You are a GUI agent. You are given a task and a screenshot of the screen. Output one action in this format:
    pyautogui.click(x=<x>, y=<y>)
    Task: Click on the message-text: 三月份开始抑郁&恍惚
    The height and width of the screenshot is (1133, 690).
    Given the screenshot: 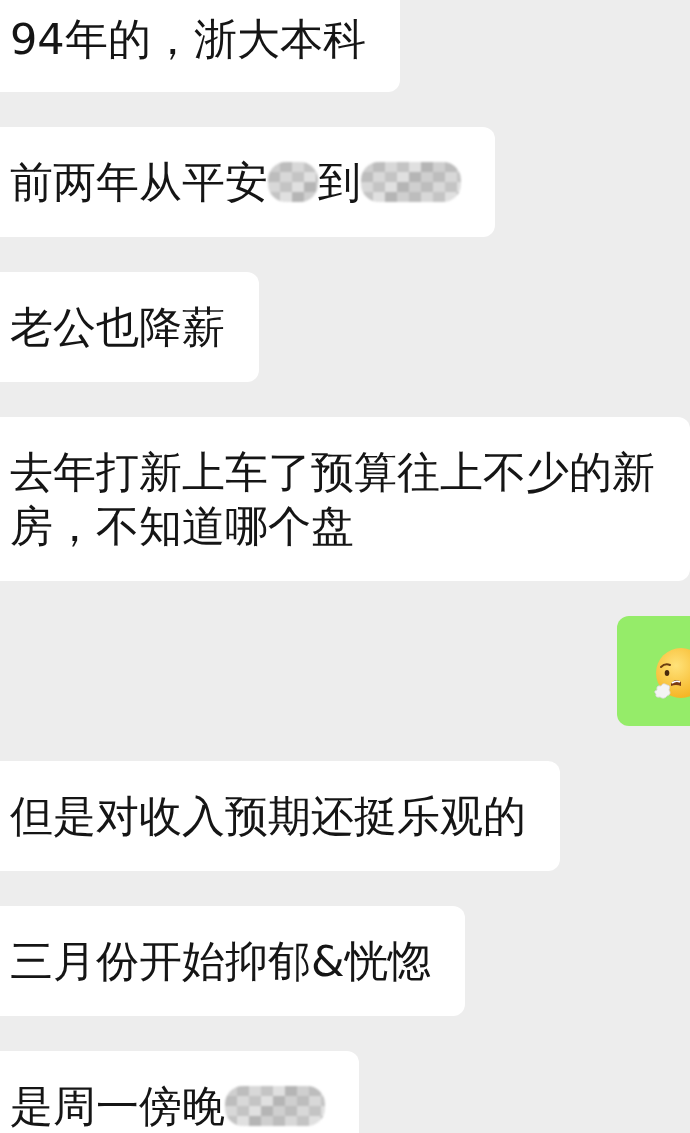 What is the action you would take?
    pyautogui.click(x=220, y=961)
    